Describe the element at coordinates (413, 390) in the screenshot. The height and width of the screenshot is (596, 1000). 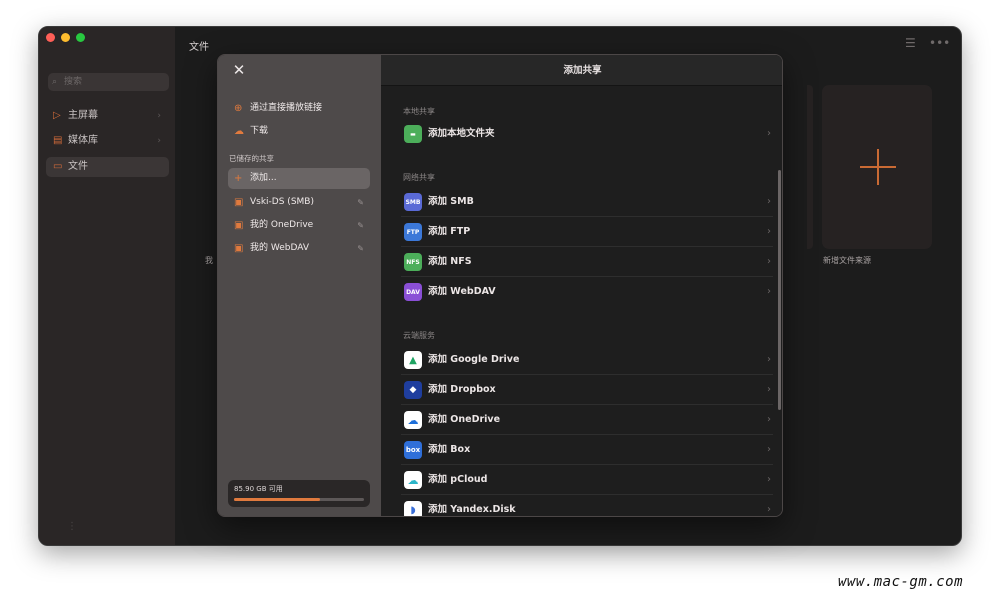
I see `dropbox-icon: ◆` at that location.